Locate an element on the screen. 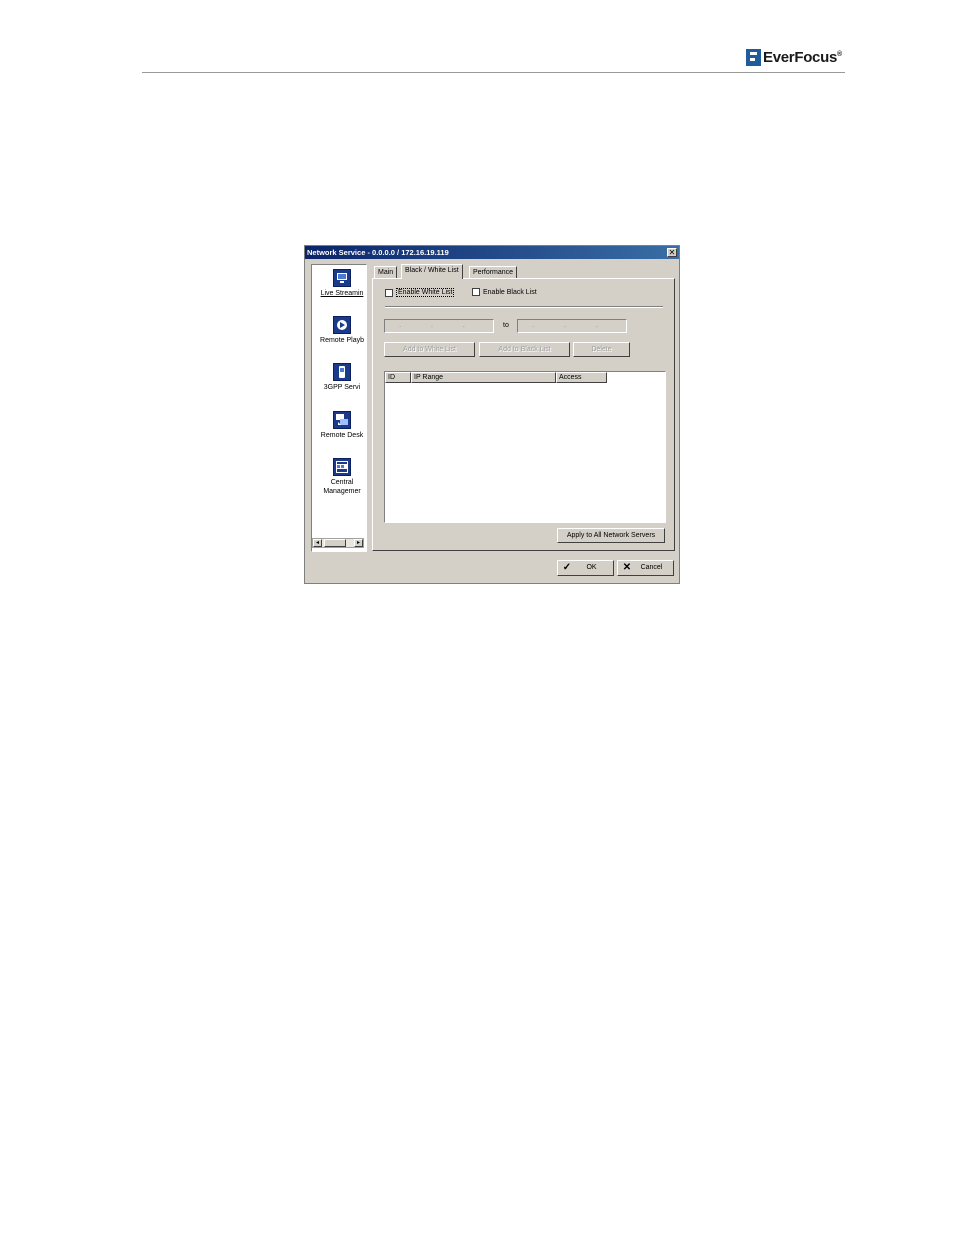 The width and height of the screenshot is (954, 1235). remote-desktop-icon is located at coordinates (342, 420).